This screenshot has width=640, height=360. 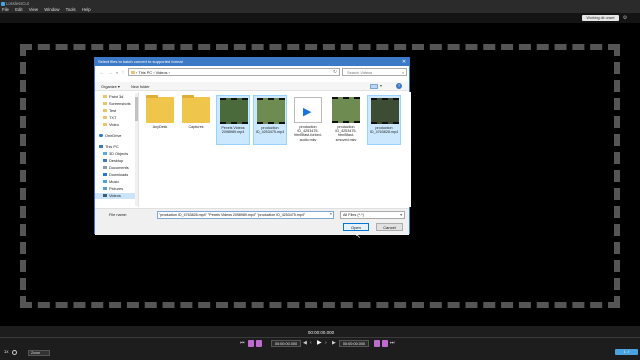 What do you see at coordinates (105, 189) in the screenshot?
I see `picture-icon` at bounding box center [105, 189].